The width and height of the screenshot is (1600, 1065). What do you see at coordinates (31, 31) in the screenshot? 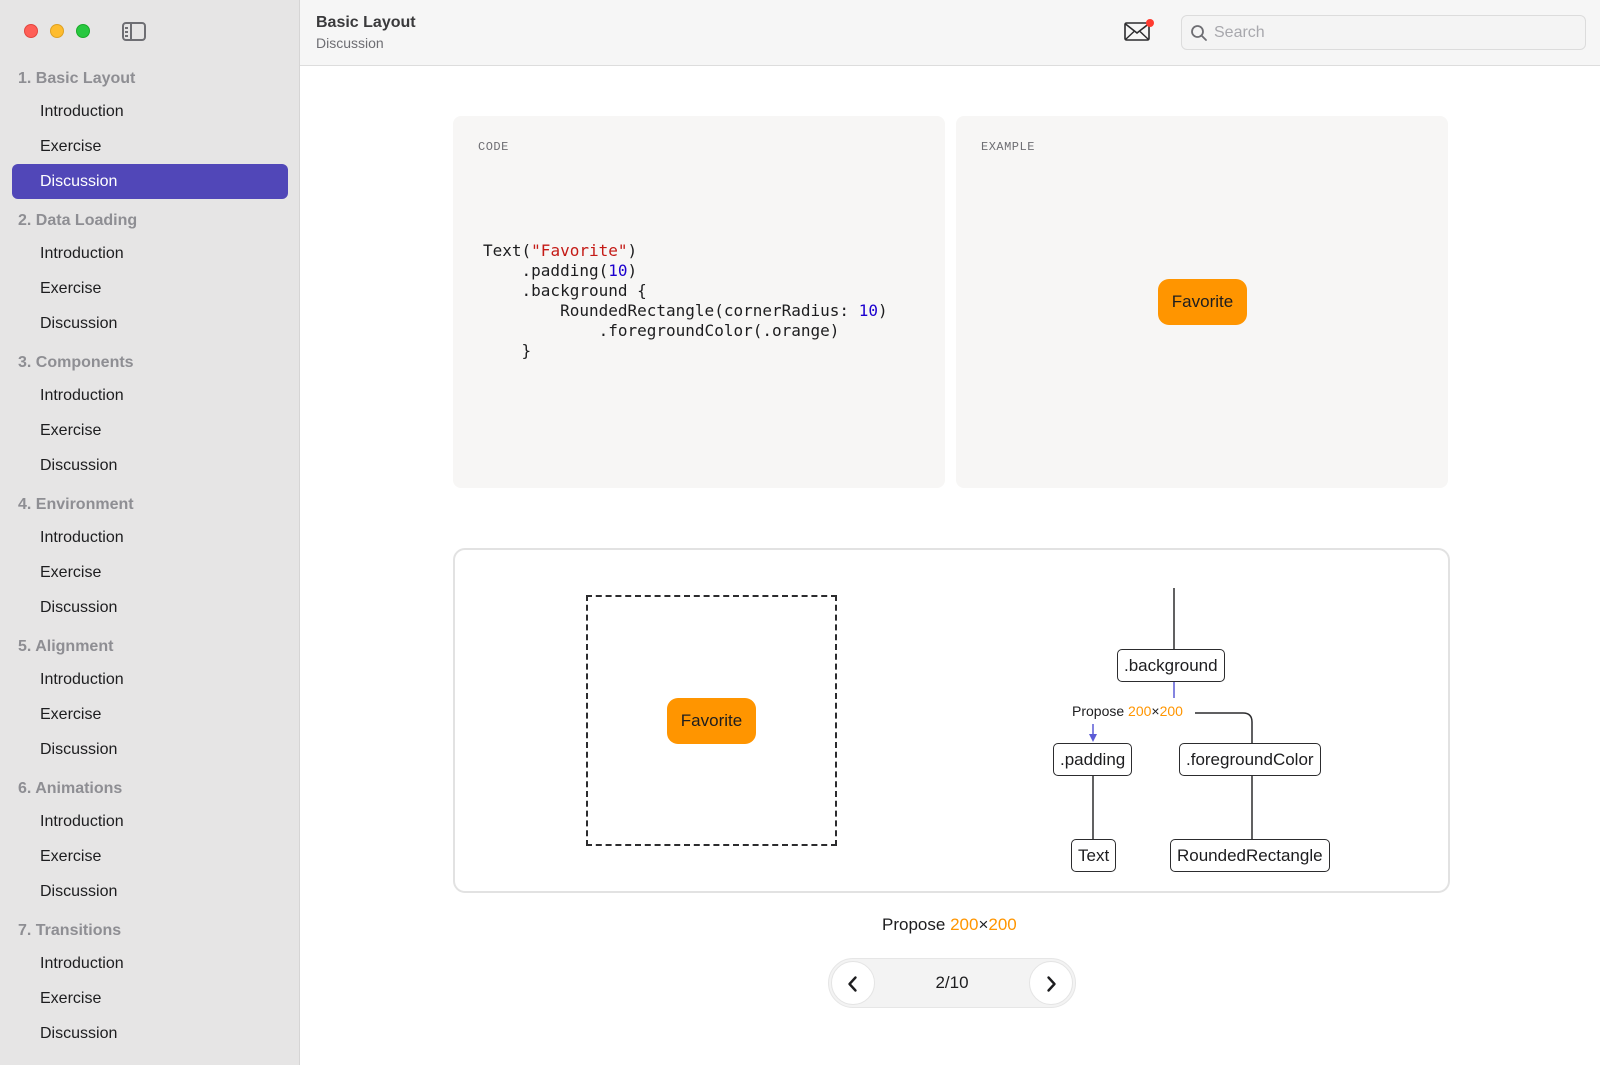
I see `close-window-button` at bounding box center [31, 31].